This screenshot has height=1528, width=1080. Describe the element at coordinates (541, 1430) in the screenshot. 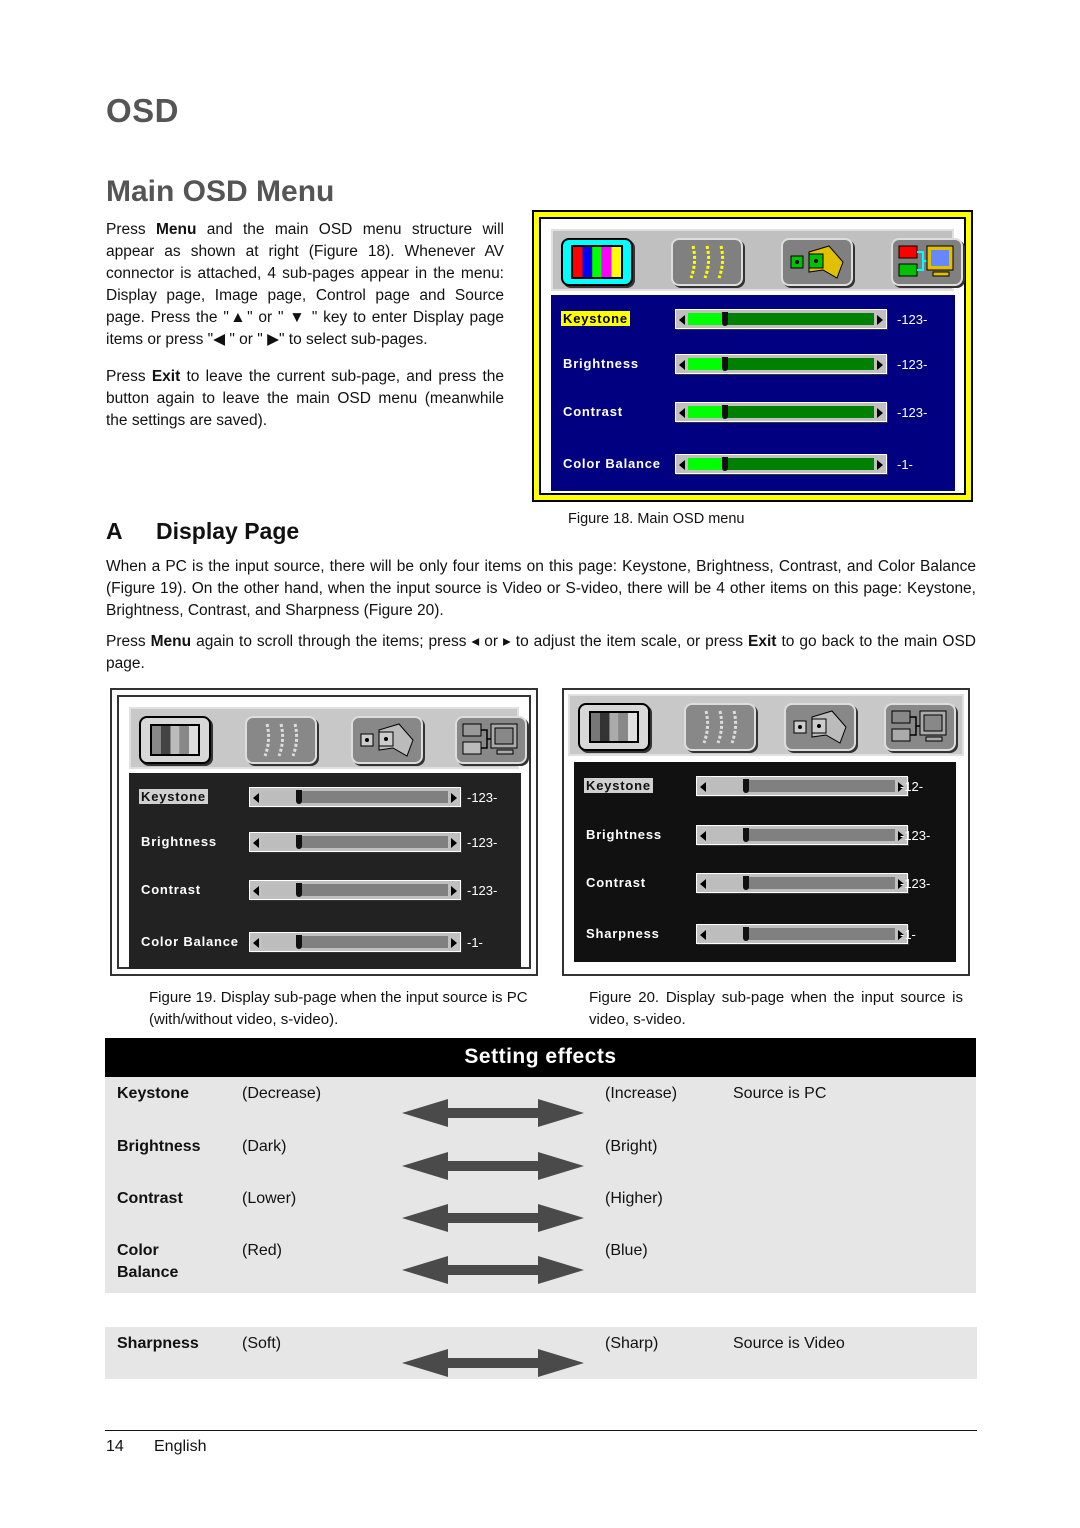

I see `footer-divider` at that location.